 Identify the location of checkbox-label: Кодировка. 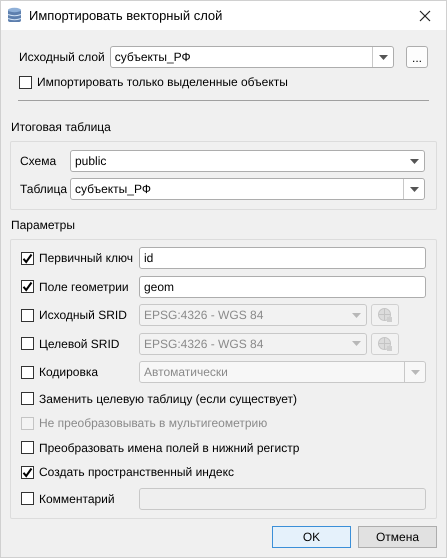
(68, 372).